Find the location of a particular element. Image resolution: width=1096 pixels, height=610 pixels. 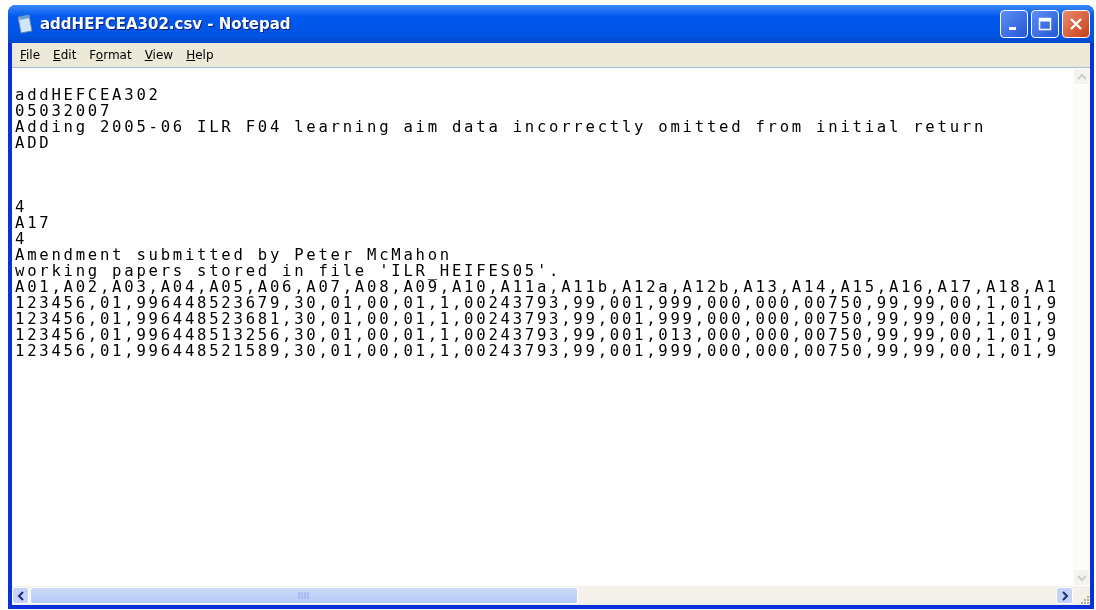

text-line: 123456,01,996448523679,30,01,00,01,1,00243793,99,001,999,000,000,00750,99,99,00,1,01,9 is located at coordinates (537, 303).